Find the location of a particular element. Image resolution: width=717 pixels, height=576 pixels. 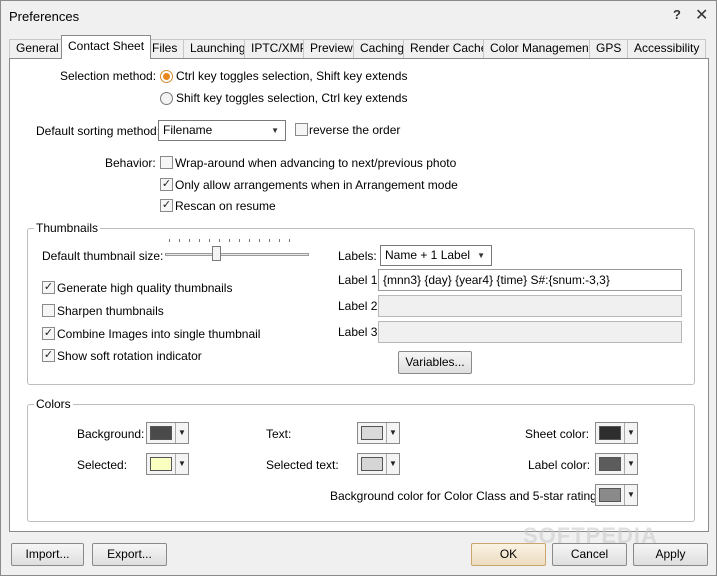

sorting-method-select: Filename ▼ is located at coordinates (222, 130).